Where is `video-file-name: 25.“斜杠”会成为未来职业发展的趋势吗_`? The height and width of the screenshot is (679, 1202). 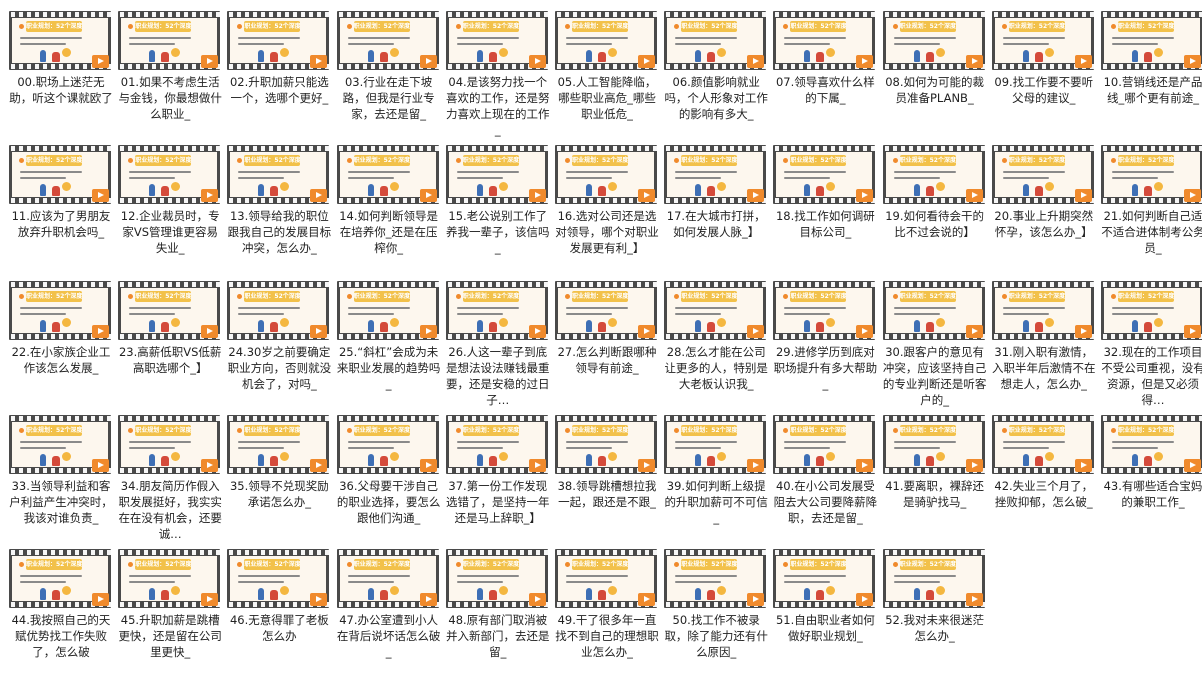
video-file-name: 25.“斜杠”会成为未来职业发展的趋势吗_ is located at coordinates (389, 368).